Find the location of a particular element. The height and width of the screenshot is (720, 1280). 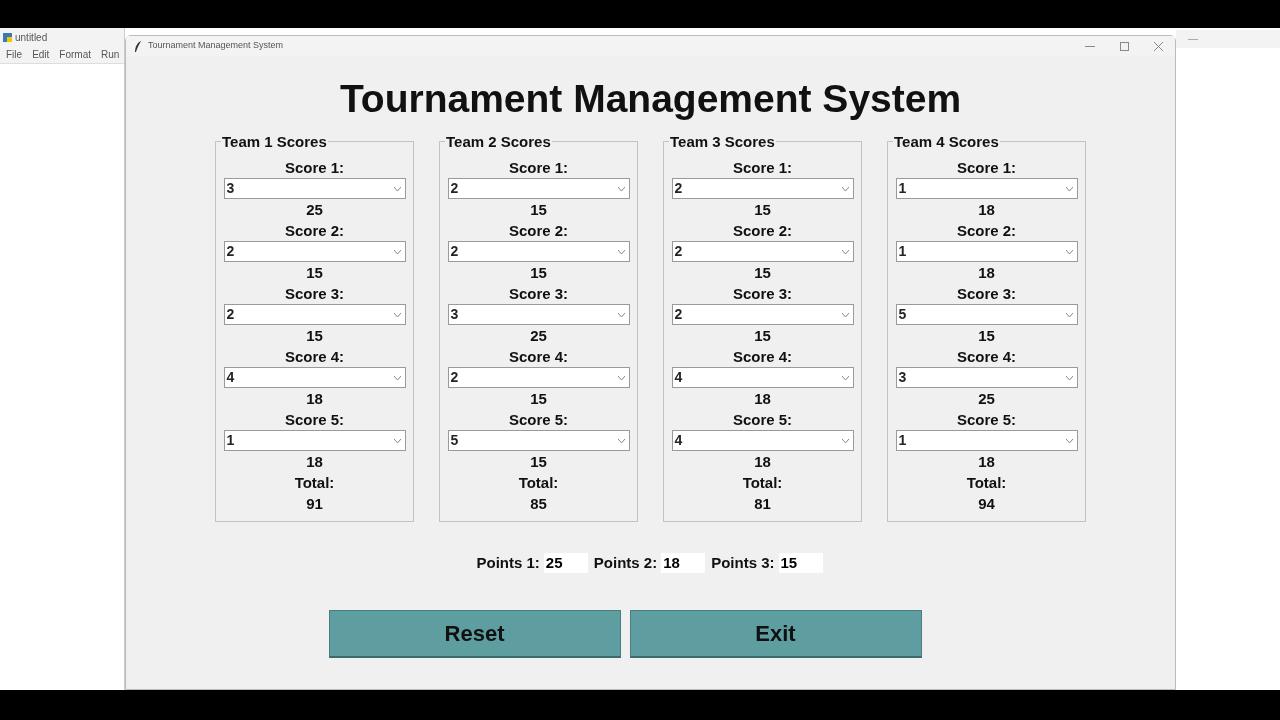

app-heading: Tournament Management System is located at coordinates (650, 98).